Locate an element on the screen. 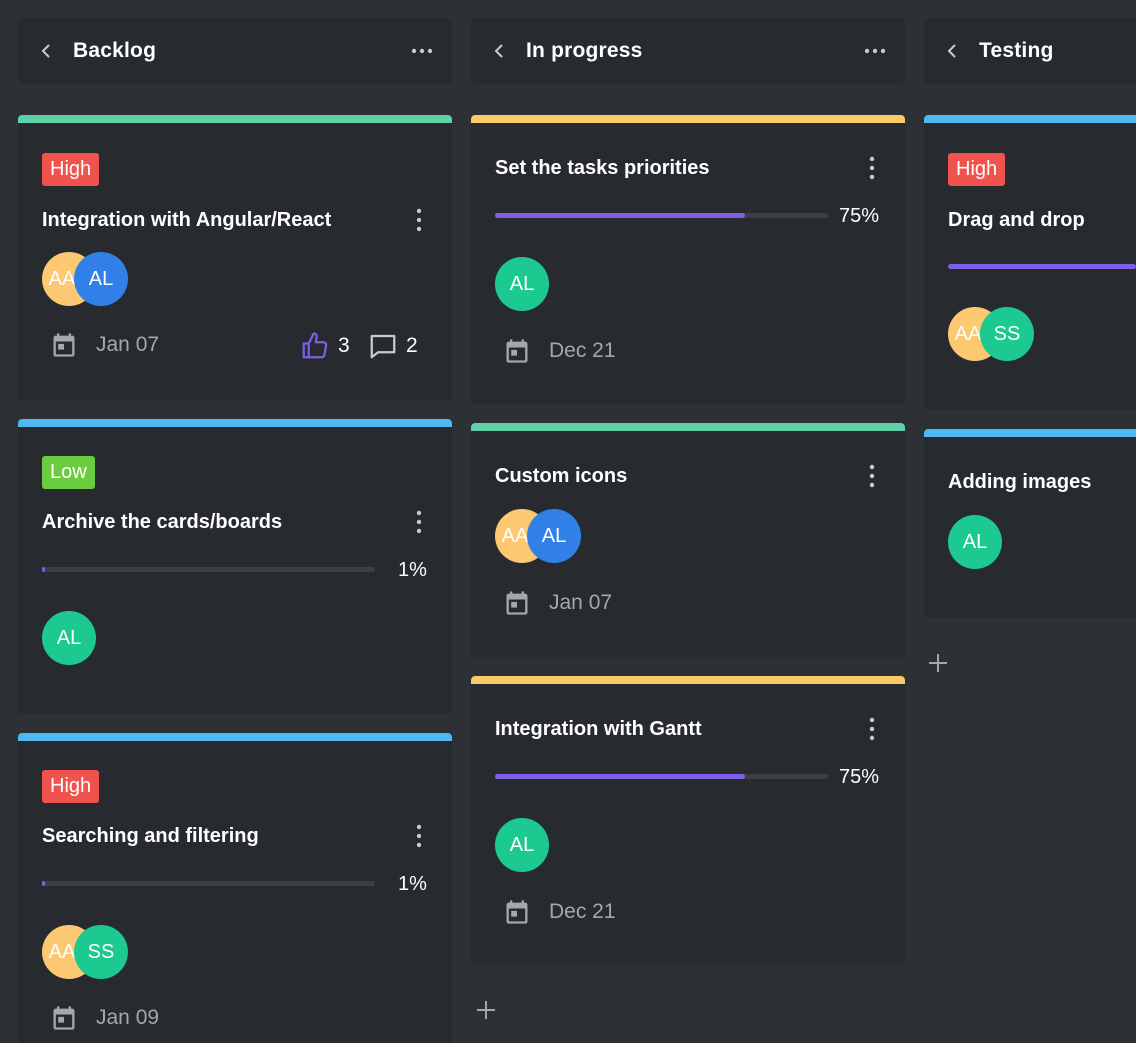 The image size is (1136, 1043). likes: 3 is located at coordinates (325, 346).